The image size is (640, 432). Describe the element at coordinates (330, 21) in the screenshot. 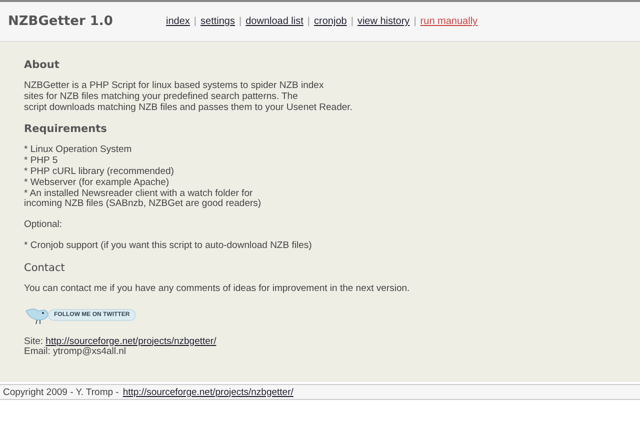

I see `nav-link: cronjob` at that location.